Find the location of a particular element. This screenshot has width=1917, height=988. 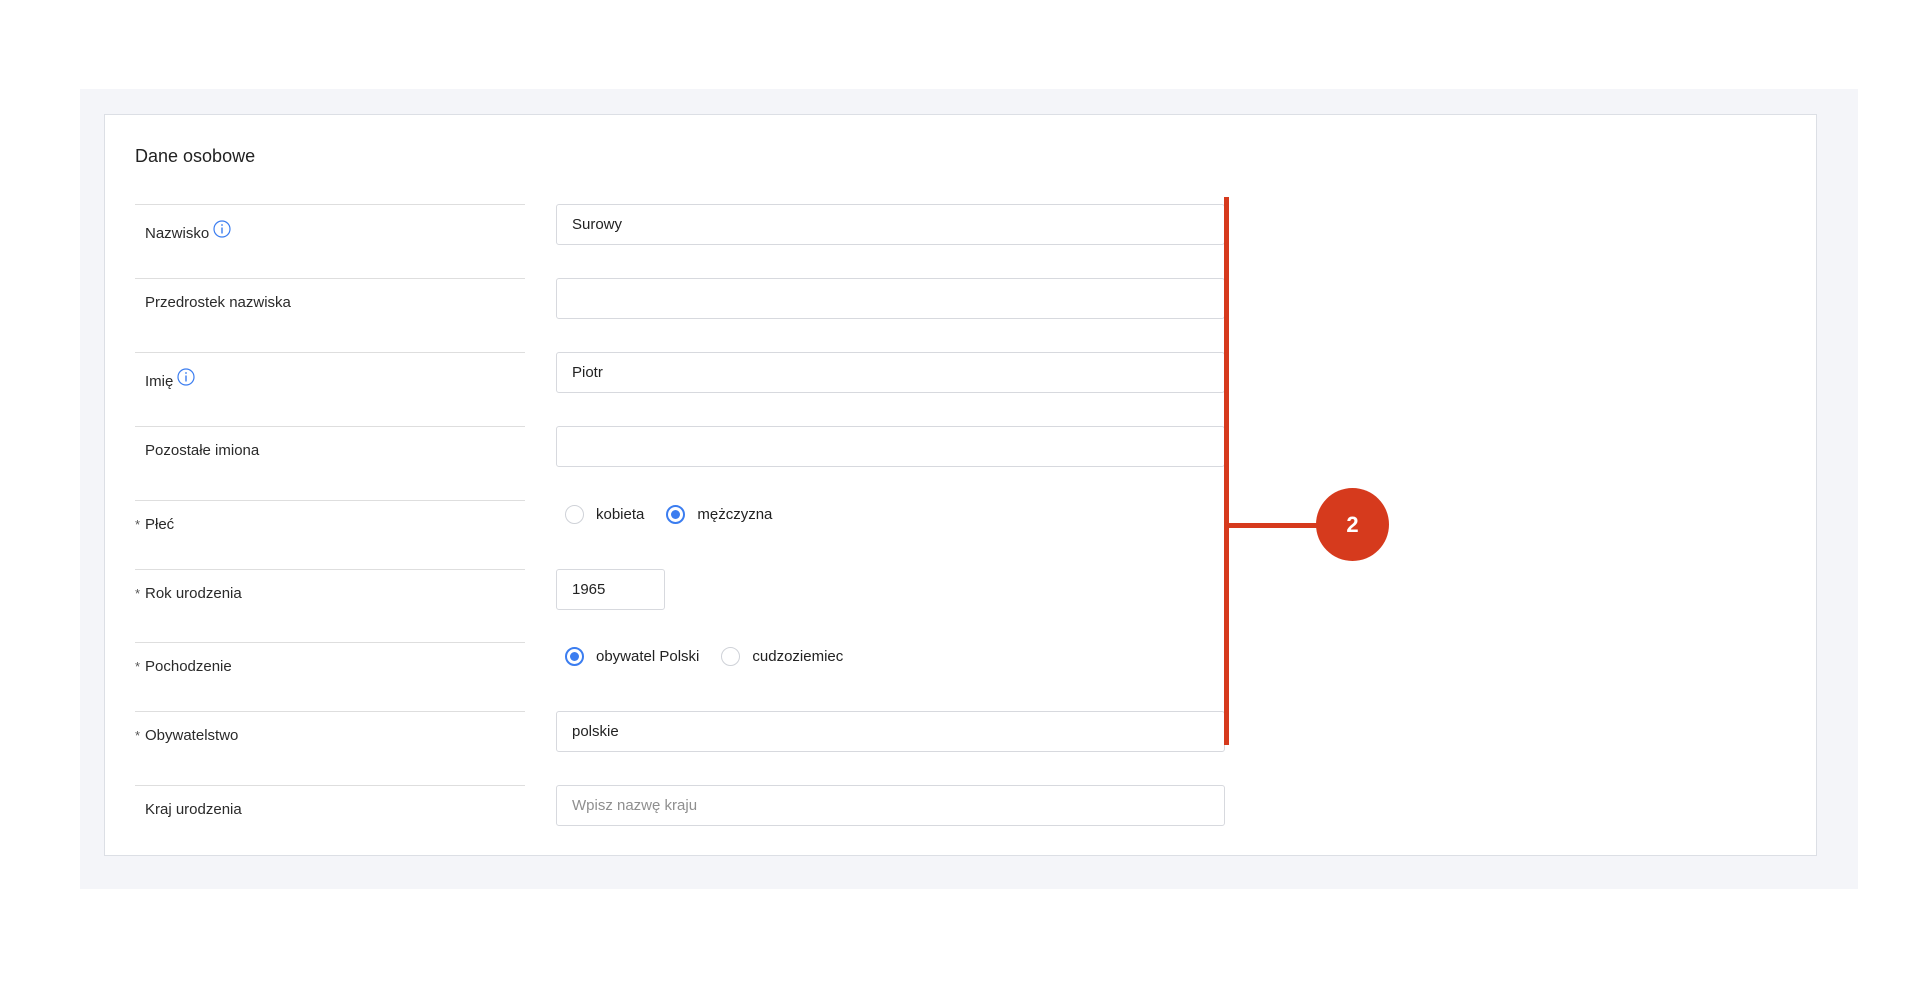

radio-kobieta: kobieta is located at coordinates (604, 514).